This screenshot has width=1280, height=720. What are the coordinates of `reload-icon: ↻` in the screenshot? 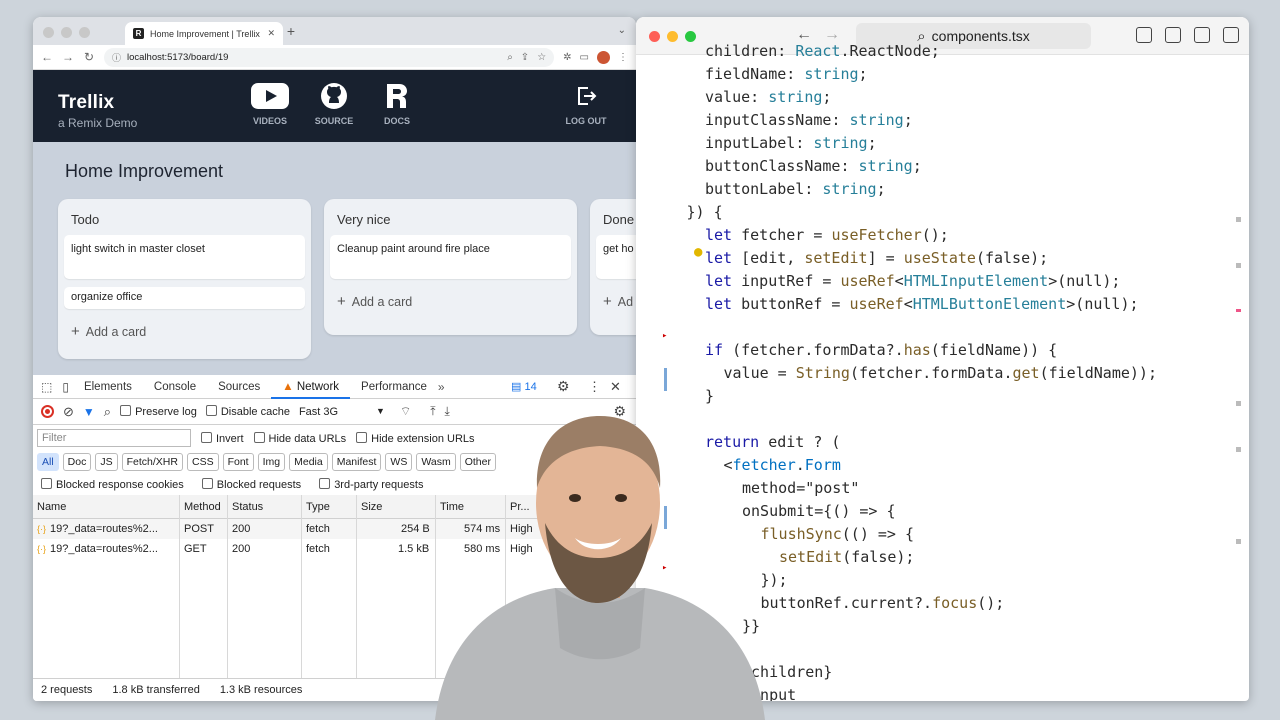 It's located at (89, 57).